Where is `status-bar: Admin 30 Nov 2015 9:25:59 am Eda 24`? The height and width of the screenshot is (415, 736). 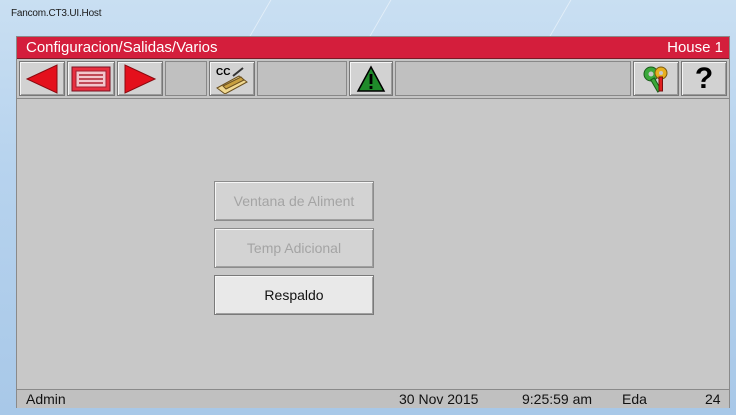 status-bar: Admin 30 Nov 2015 9:25:59 am Eda 24 is located at coordinates (373, 398).